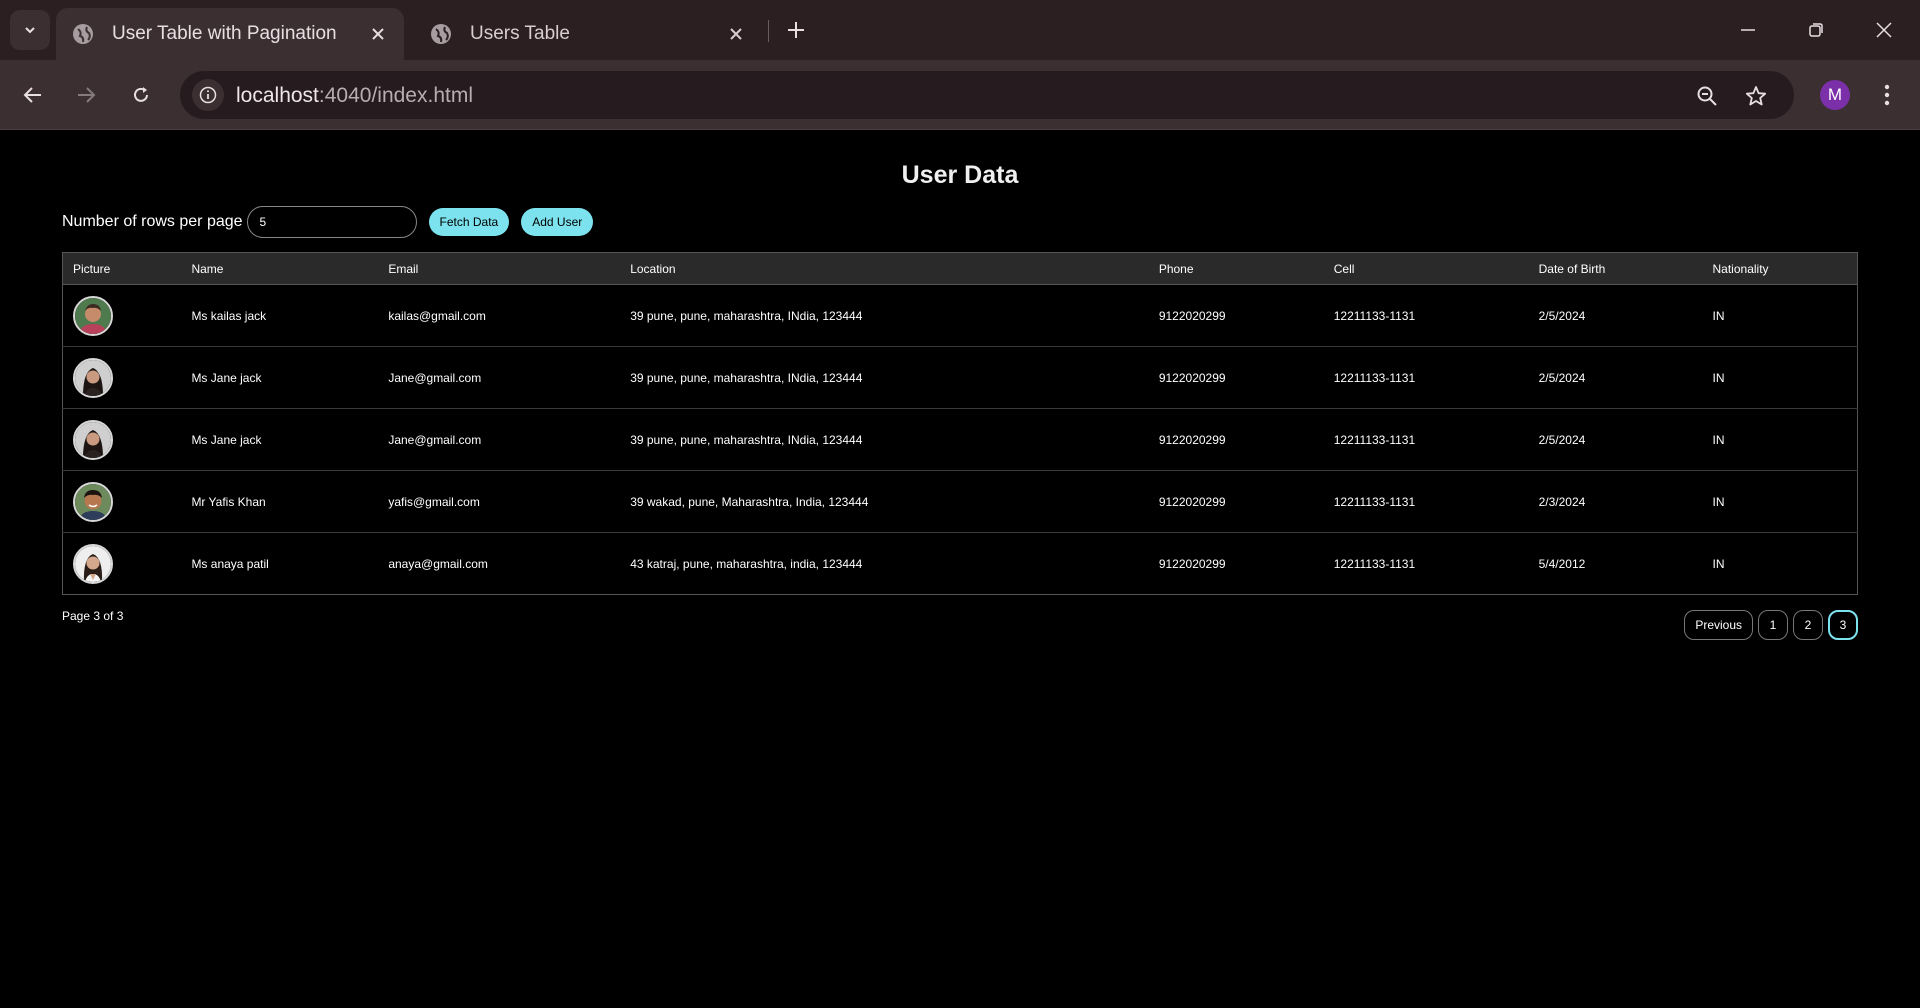 This screenshot has height=1008, width=1920. What do you see at coordinates (499, 315) in the screenshot?
I see `email-cell: kailas@gmail.com` at bounding box center [499, 315].